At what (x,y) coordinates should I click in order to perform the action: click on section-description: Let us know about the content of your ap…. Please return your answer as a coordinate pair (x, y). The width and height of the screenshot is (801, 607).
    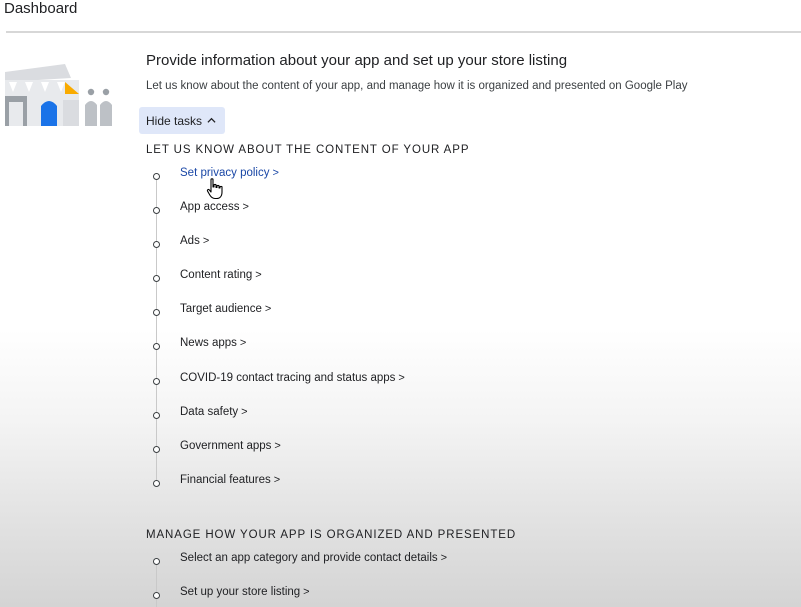
    Looking at the image, I should click on (417, 86).